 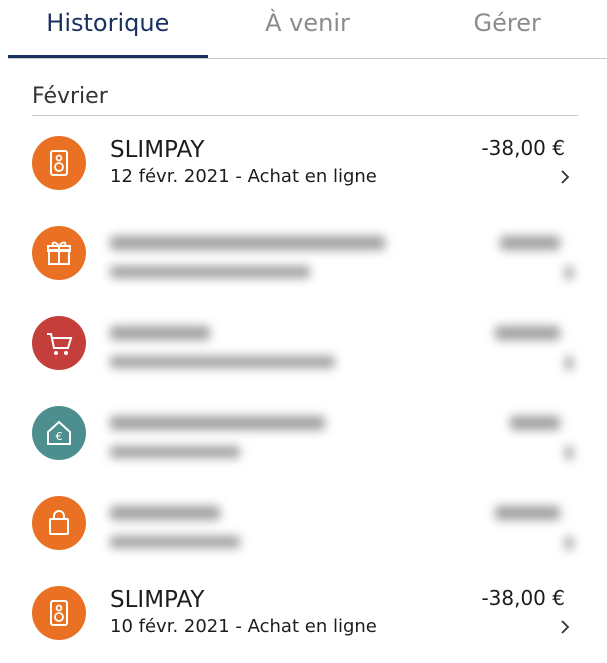 What do you see at coordinates (108, 29) in the screenshot?
I see `tab-historique: Historique` at bounding box center [108, 29].